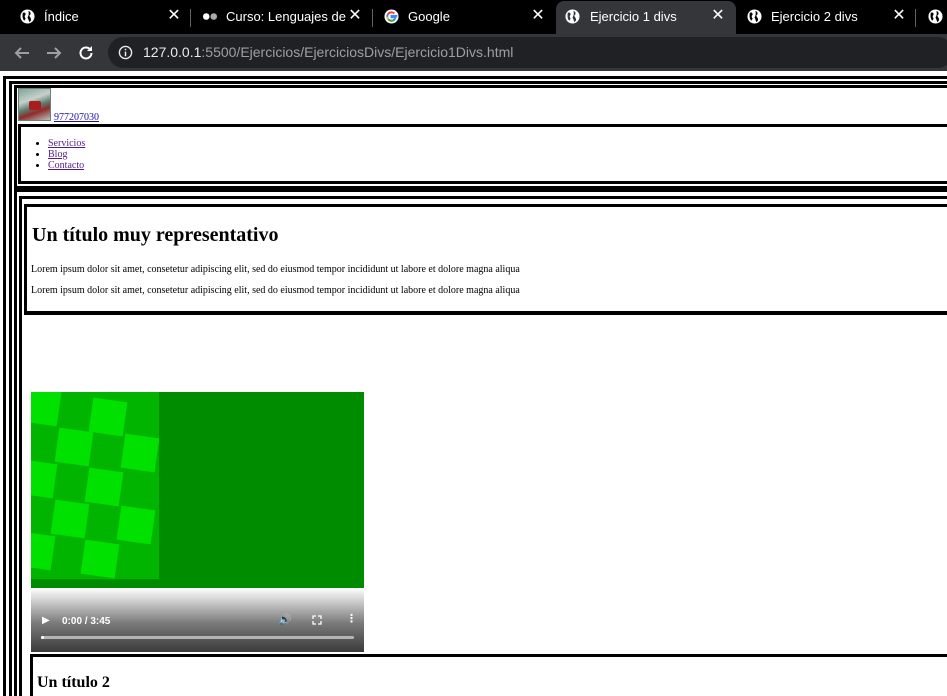 The width and height of the screenshot is (947, 696). What do you see at coordinates (429, 16) in the screenshot?
I see `tab-title: Google` at bounding box center [429, 16].